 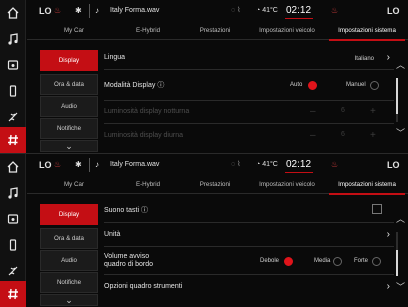 I want to click on auto-radio, so click(x=312, y=85).